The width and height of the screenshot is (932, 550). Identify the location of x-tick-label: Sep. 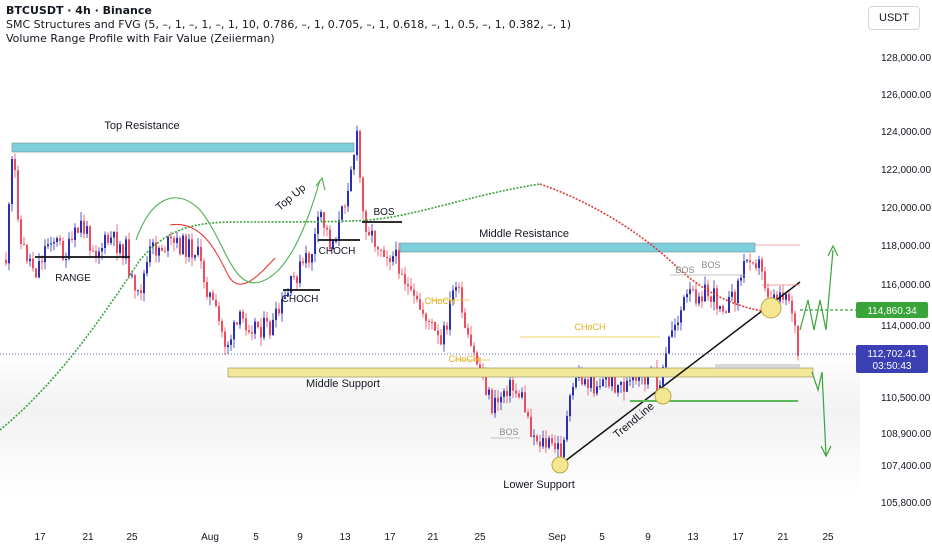
(557, 537).